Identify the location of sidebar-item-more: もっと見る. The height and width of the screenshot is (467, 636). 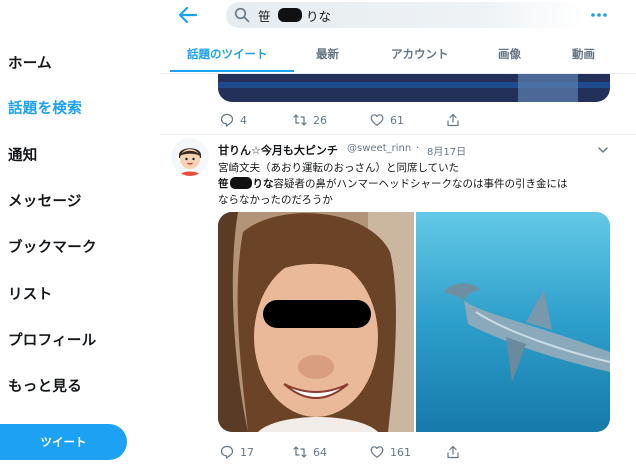
(45, 385).